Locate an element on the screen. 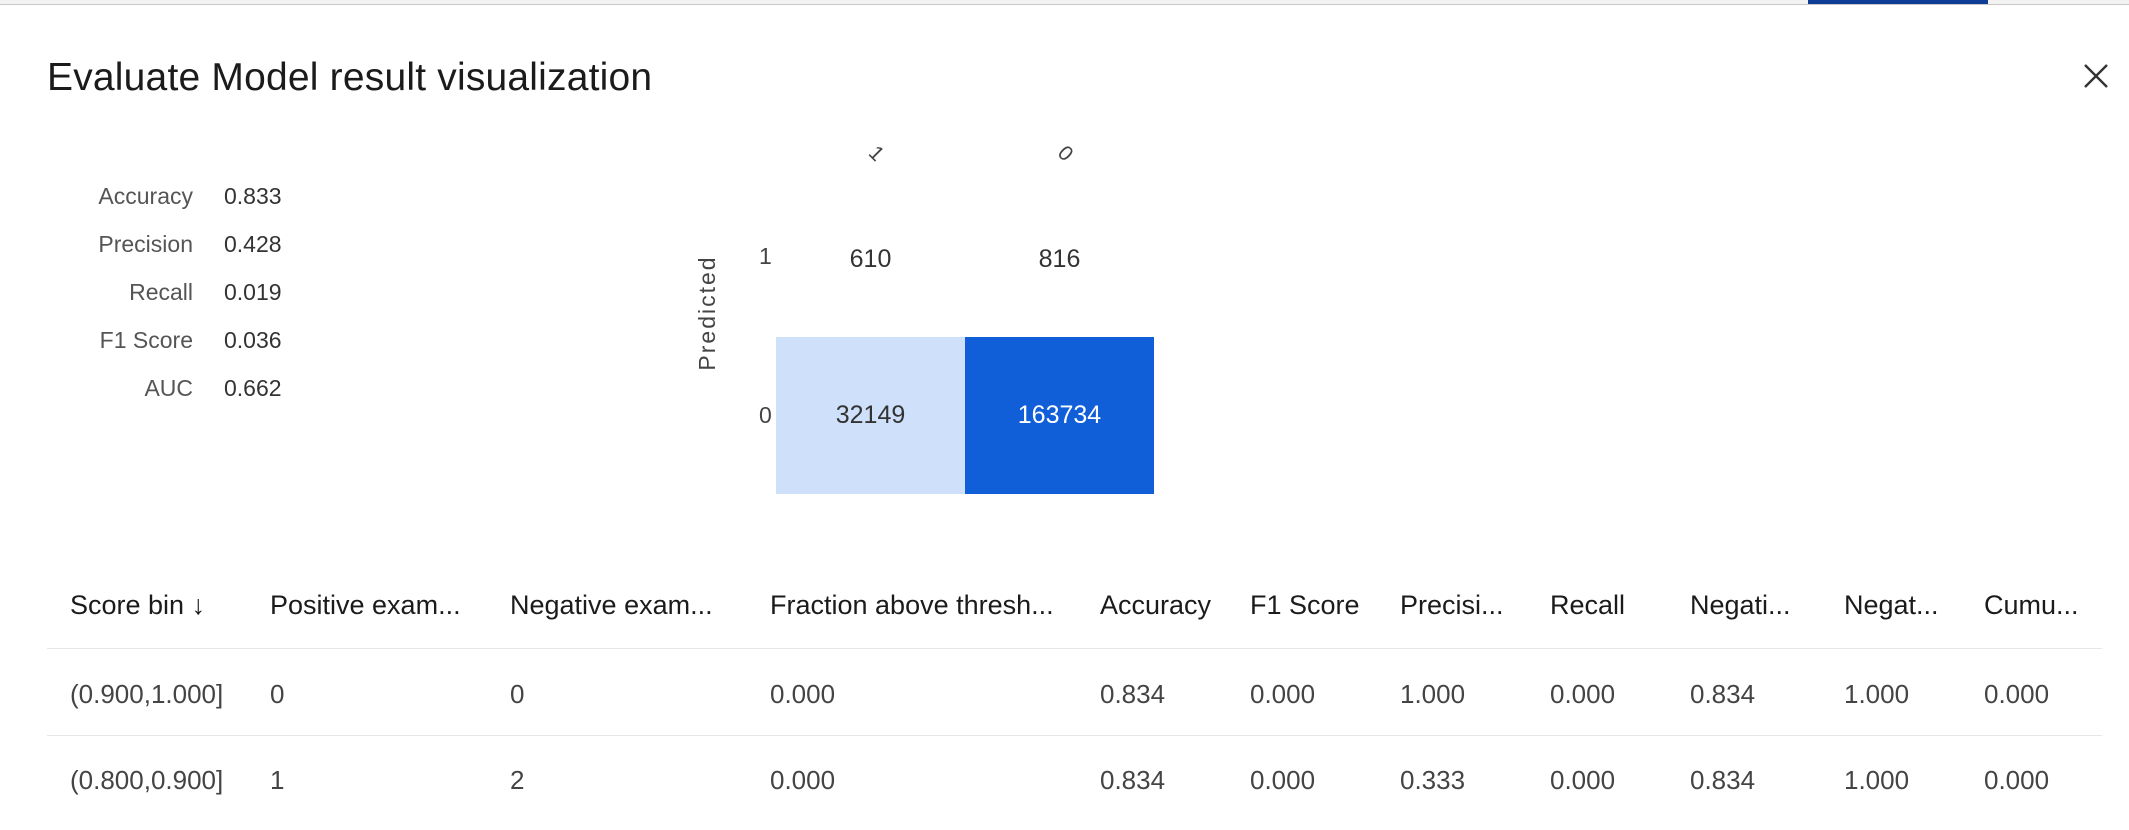 The width and height of the screenshot is (2129, 830). cm-y-axis-label: Predicted is located at coordinates (707, 313).